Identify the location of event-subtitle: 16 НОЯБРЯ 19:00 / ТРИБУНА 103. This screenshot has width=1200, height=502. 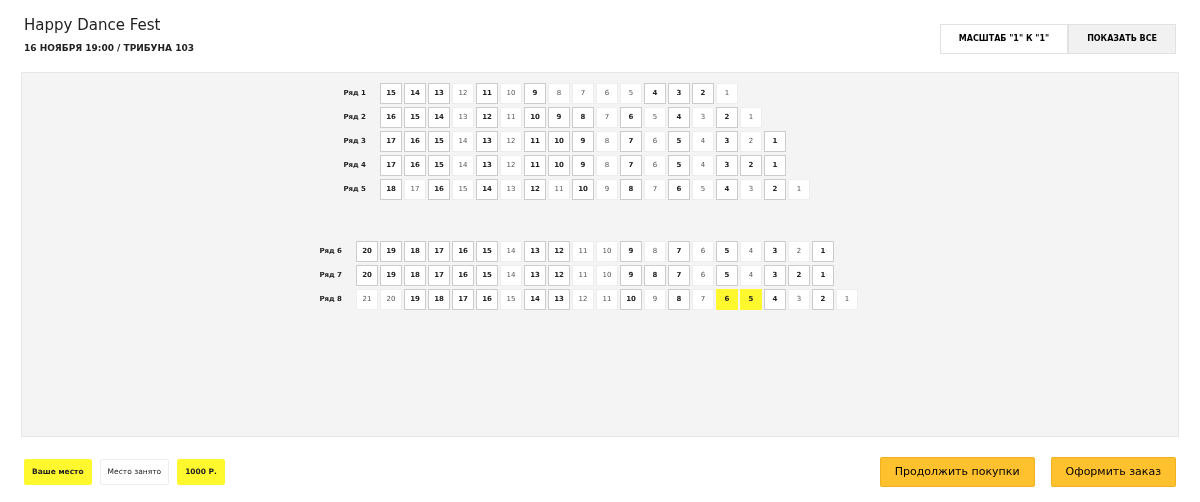
(109, 48).